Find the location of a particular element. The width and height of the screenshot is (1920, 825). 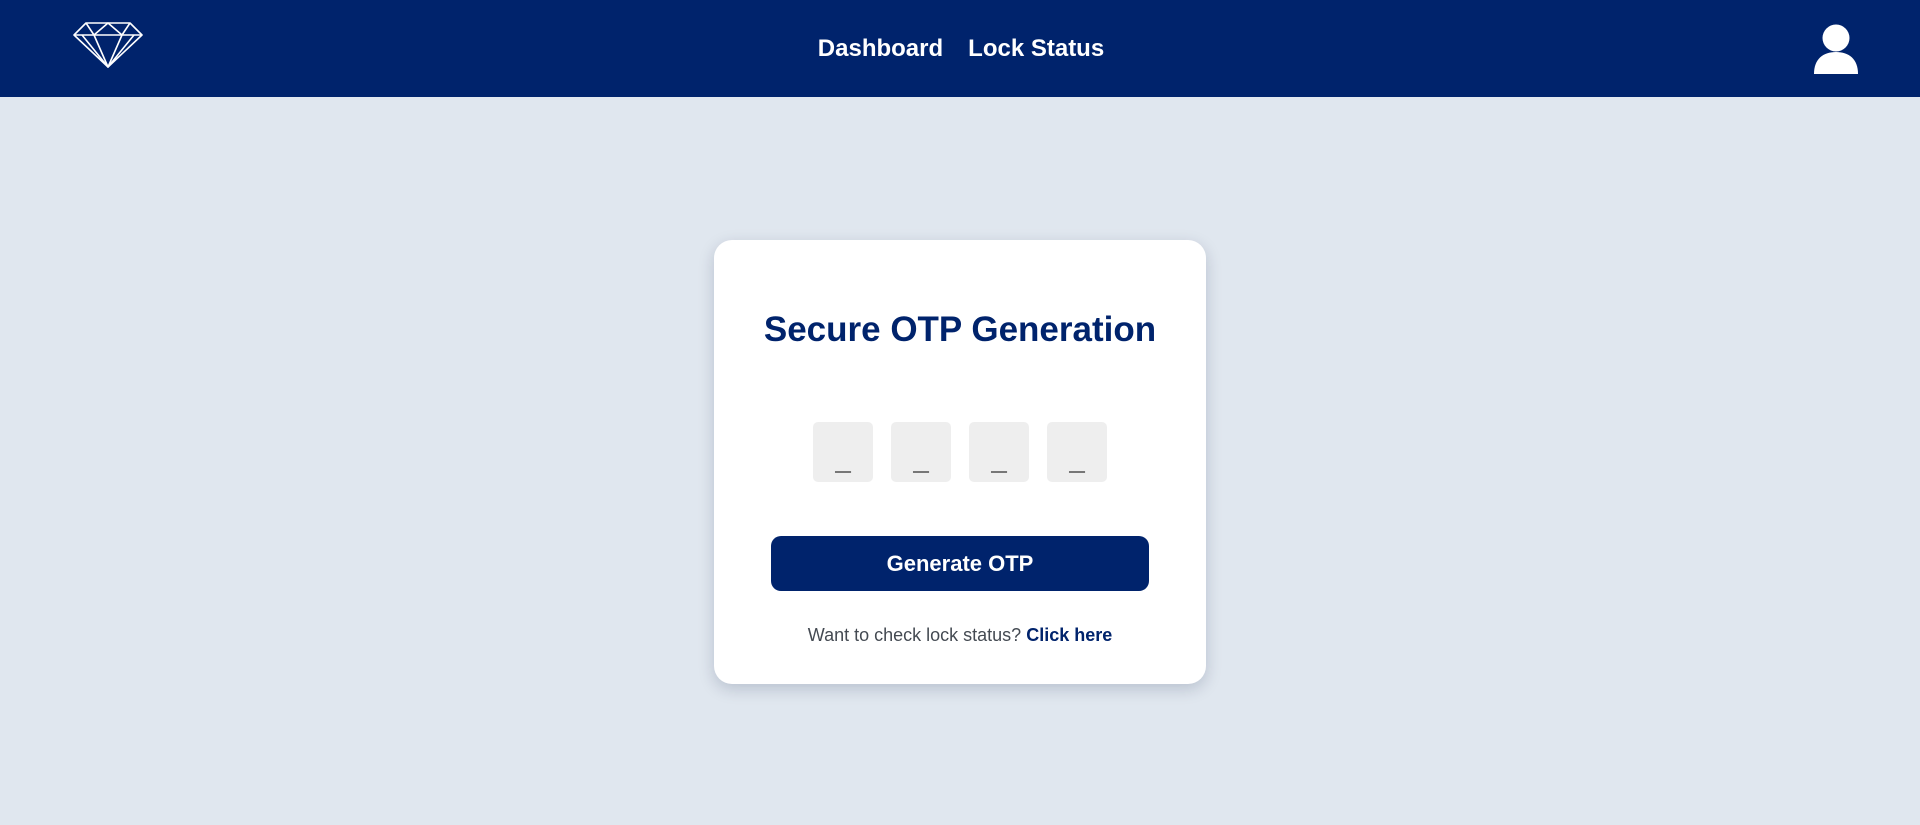

main-nav: Dashboard Lock Status is located at coordinates (960, 48).